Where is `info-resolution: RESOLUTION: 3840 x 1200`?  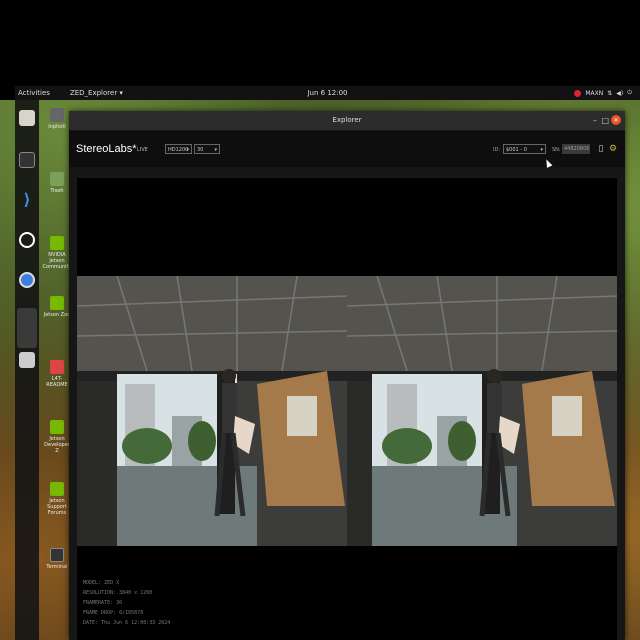 info-resolution: RESOLUTION: 3840 x 1200 is located at coordinates (118, 593).